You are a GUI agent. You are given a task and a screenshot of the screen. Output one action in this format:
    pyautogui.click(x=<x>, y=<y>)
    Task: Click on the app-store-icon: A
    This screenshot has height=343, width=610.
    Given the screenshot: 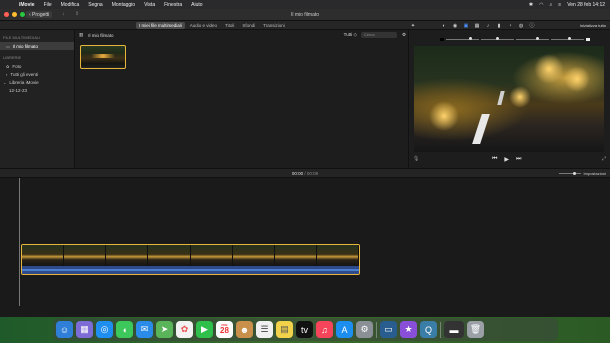 What is the action you would take?
    pyautogui.click(x=344, y=329)
    